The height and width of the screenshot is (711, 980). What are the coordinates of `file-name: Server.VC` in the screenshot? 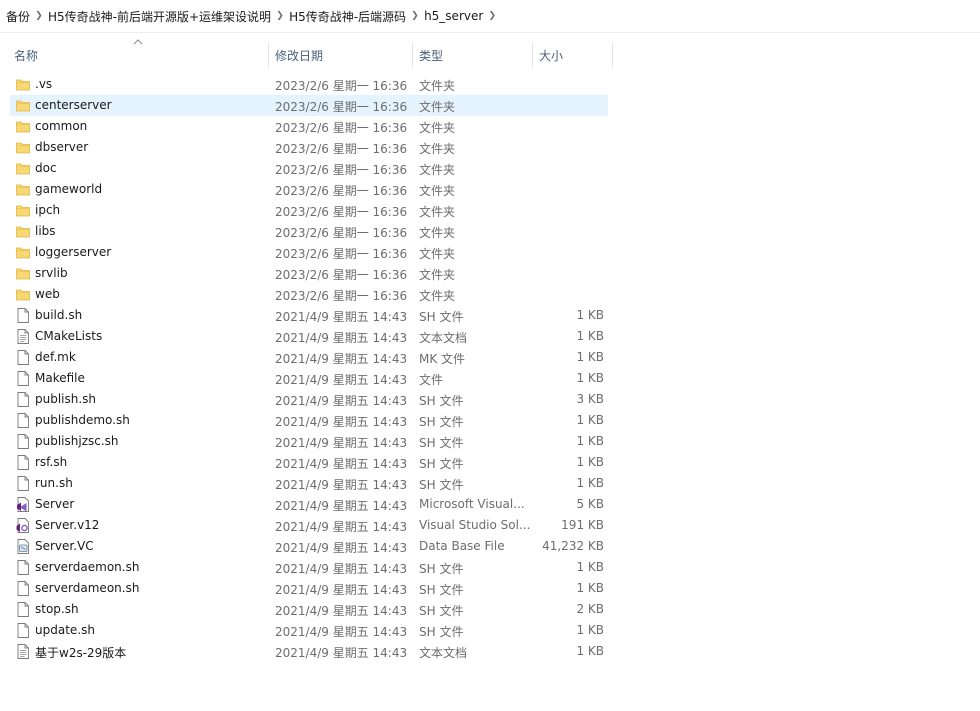 It's located at (64, 546).